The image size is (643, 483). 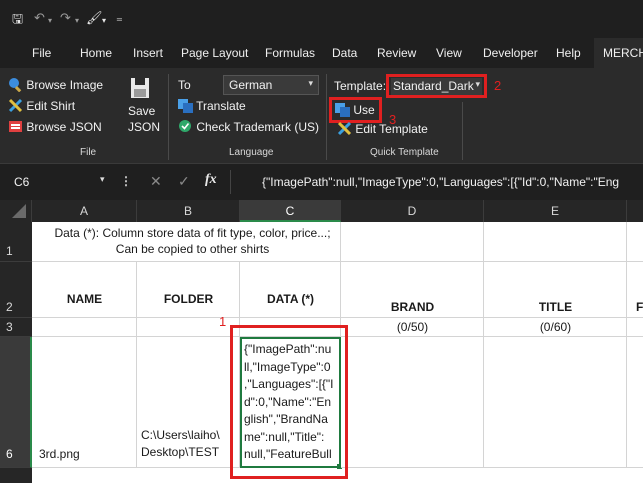 I want to click on menu-file: File, so click(x=41, y=53).